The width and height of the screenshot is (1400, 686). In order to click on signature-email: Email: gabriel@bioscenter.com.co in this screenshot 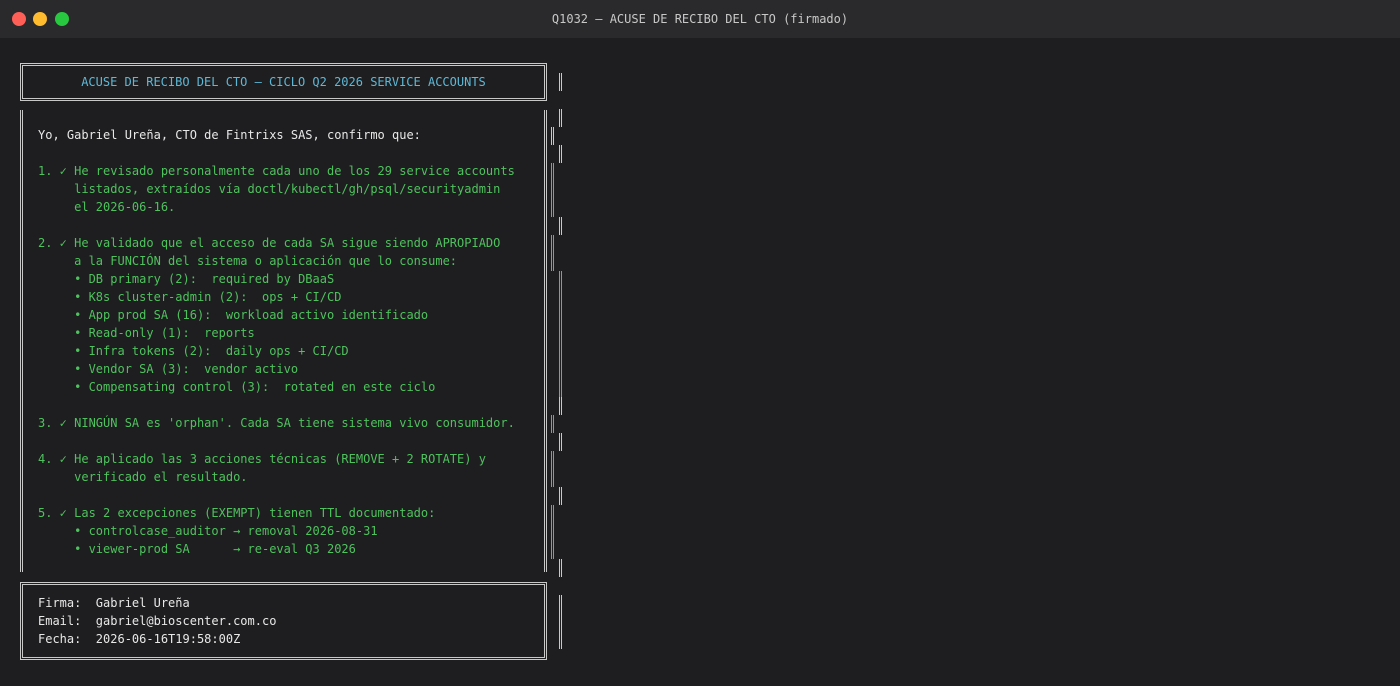, I will do `click(157, 621)`.